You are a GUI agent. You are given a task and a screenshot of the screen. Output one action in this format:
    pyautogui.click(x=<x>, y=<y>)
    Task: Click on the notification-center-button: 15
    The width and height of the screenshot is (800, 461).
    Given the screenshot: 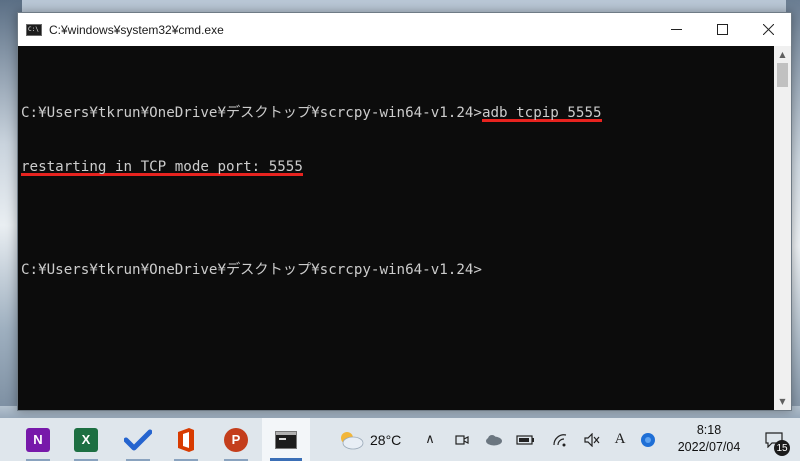 What is the action you would take?
    pyautogui.click(x=774, y=439)
    